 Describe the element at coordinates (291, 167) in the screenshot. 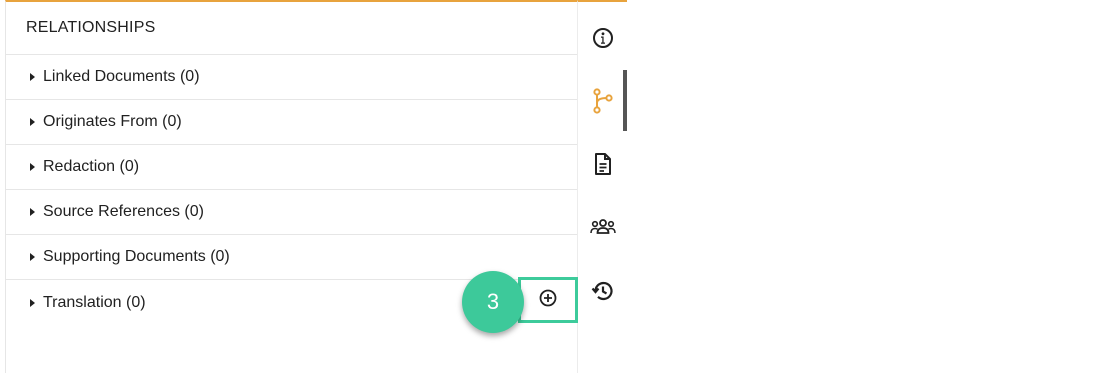

I see `relationship-redaction: Redaction (0)` at that location.